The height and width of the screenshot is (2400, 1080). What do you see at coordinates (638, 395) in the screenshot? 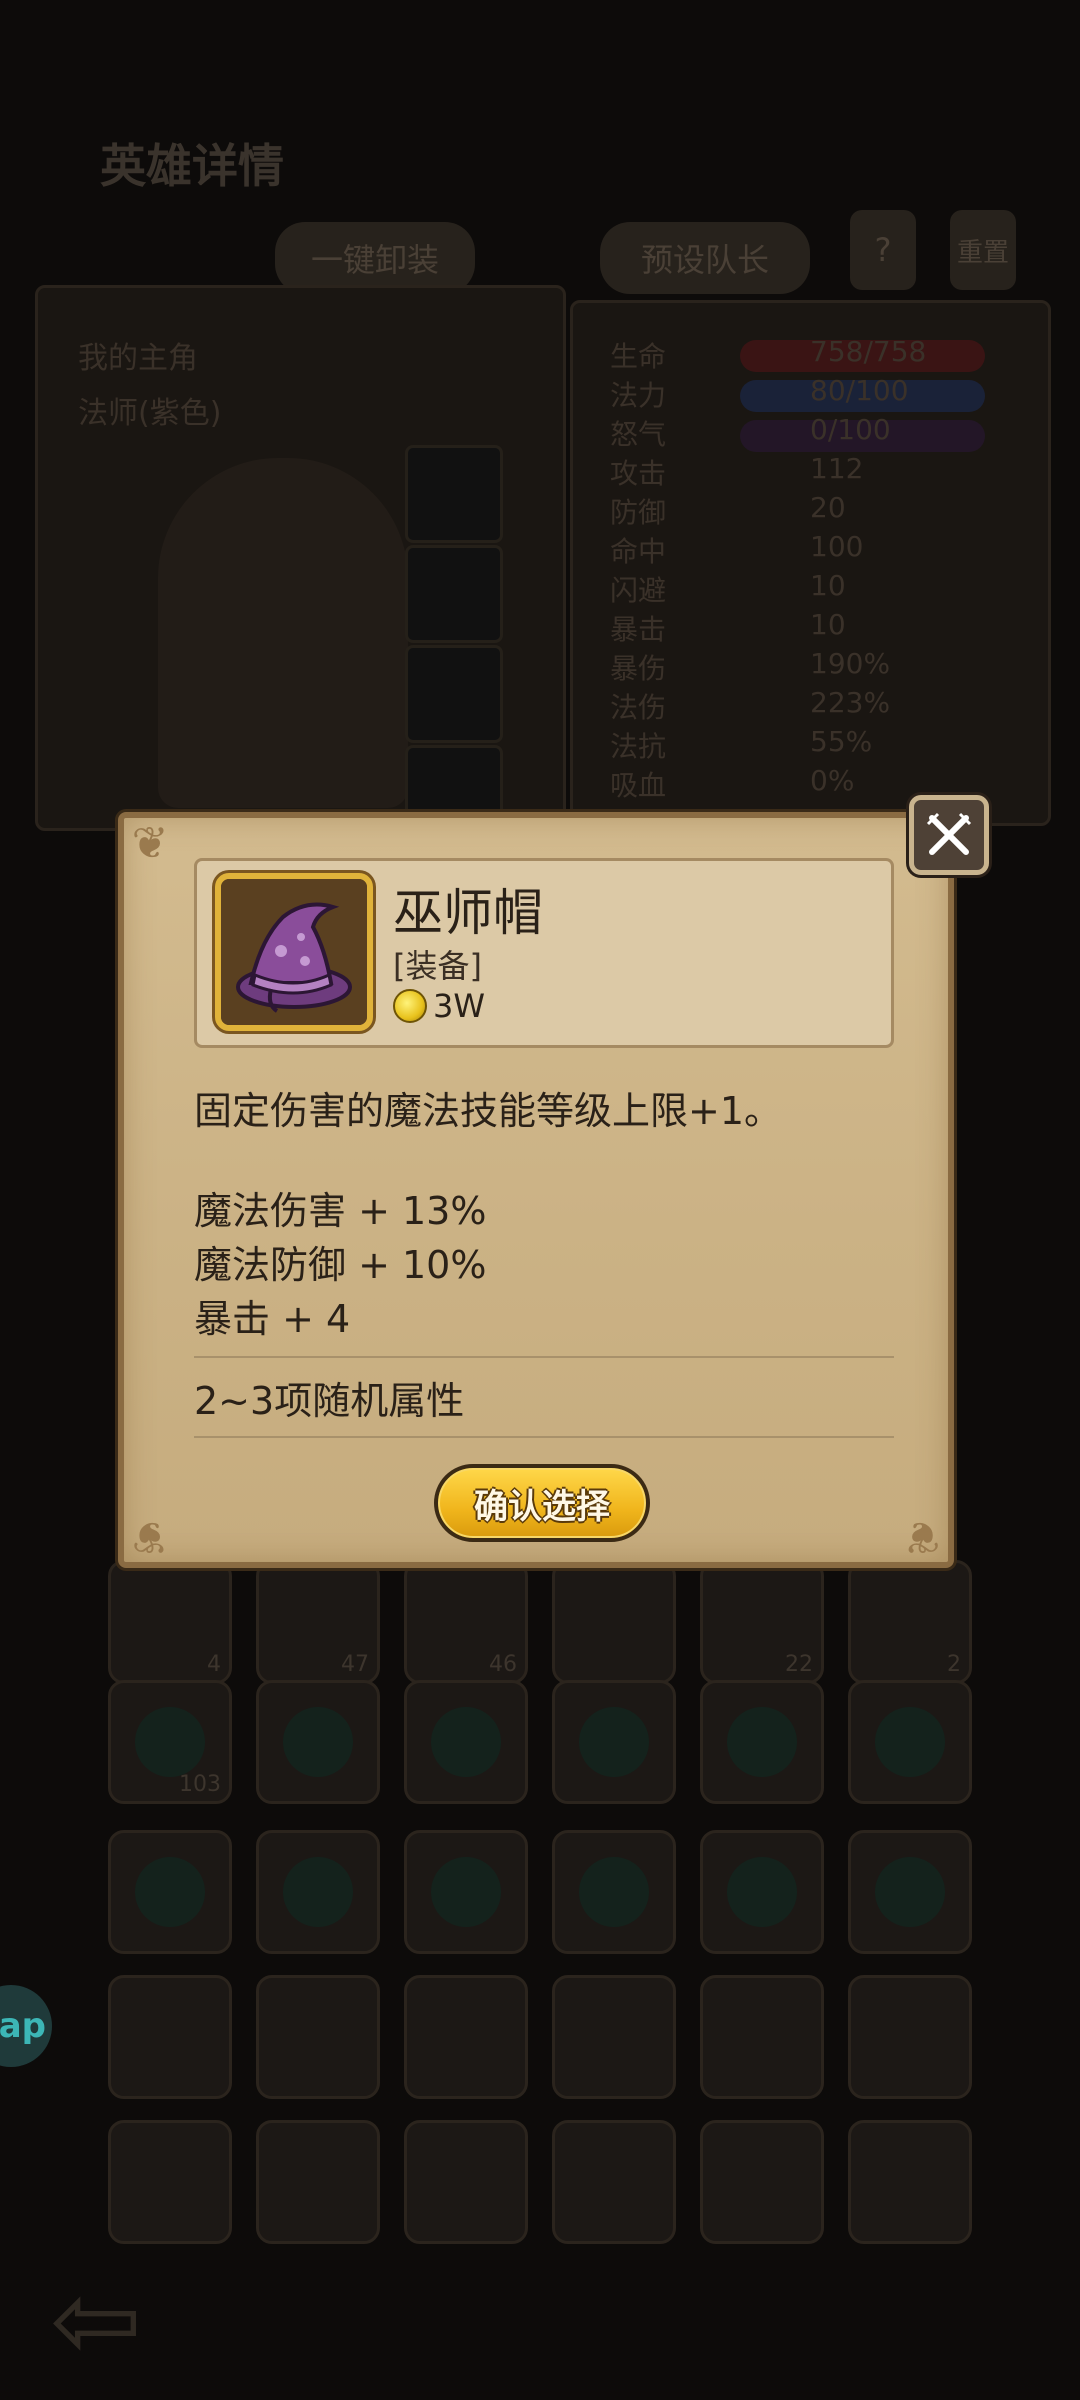
I see `stat-label: 法力` at bounding box center [638, 395].